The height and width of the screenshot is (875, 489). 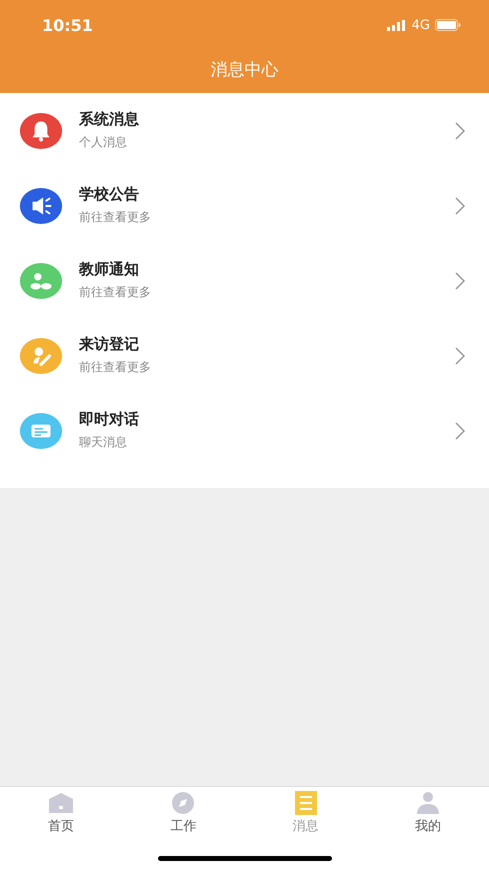 What do you see at coordinates (244, 280) in the screenshot?
I see `message-item: 教师通知 前往查看更多` at bounding box center [244, 280].